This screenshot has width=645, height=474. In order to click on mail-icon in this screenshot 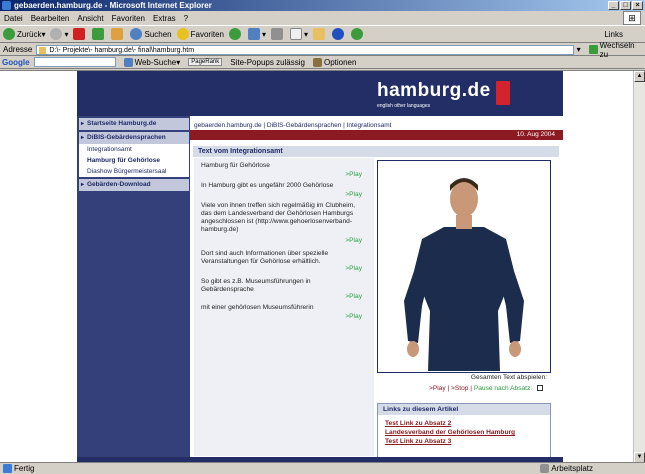, I will do `click(253, 34)`.